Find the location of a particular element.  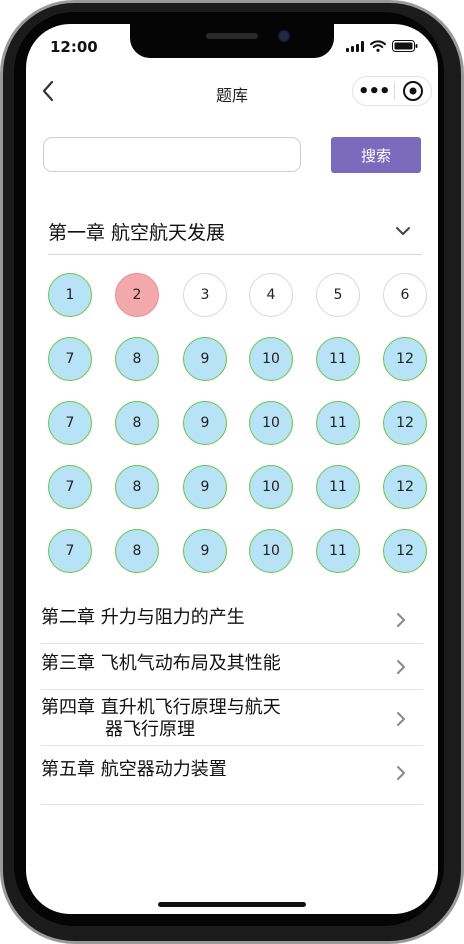

question-wrong-circle: 2 is located at coordinates (137, 295).